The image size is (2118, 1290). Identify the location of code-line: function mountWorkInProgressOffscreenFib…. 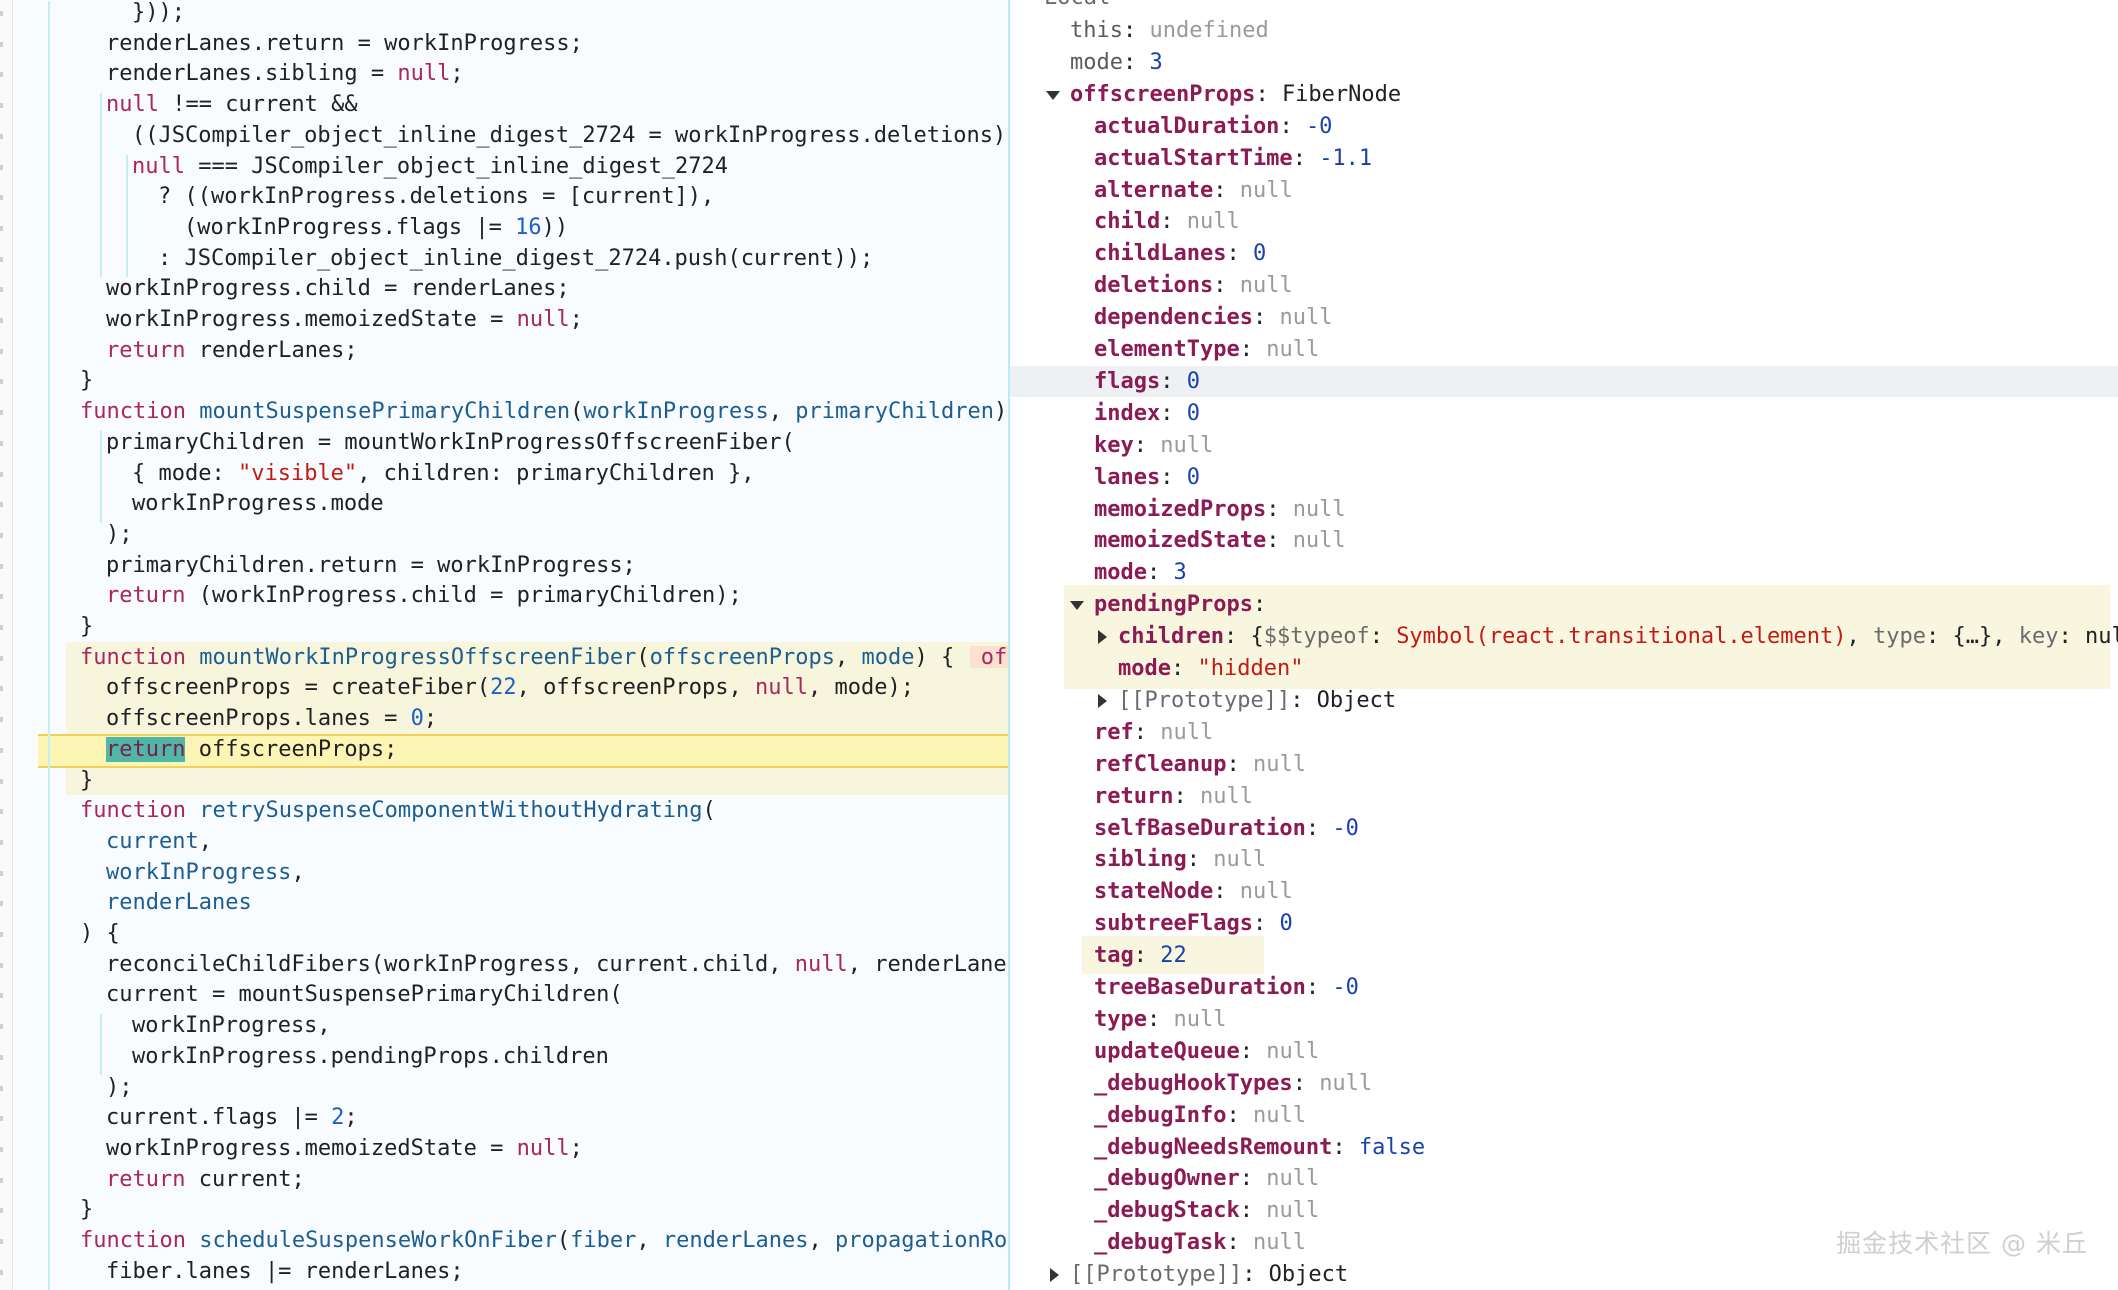
(543, 657).